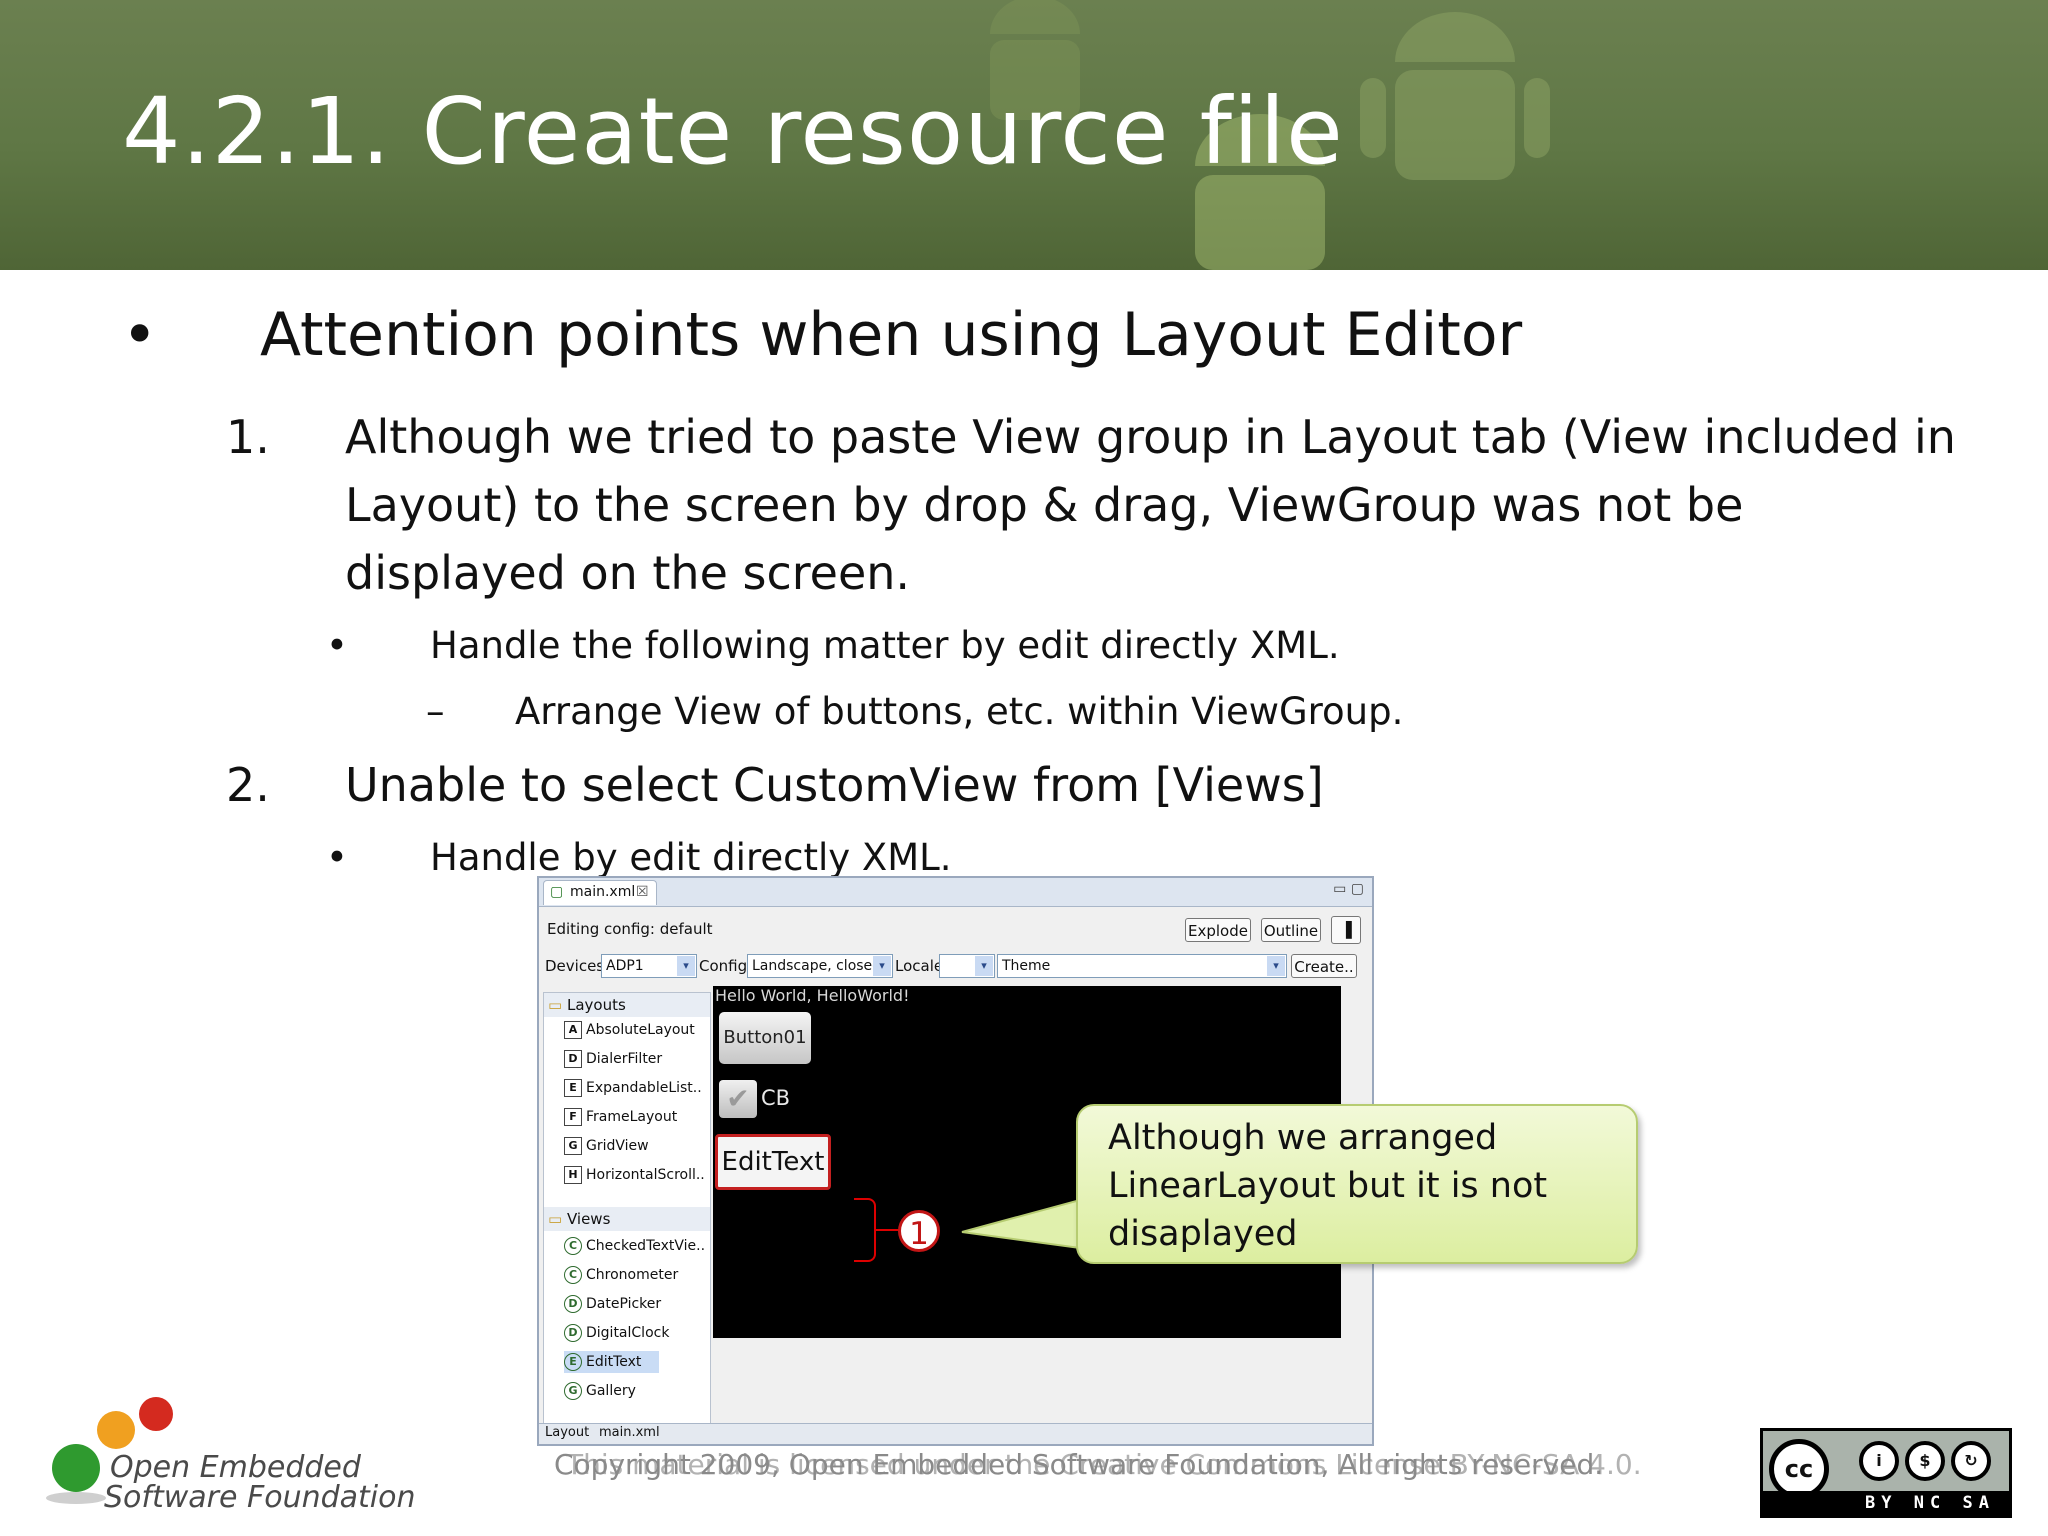  What do you see at coordinates (627, 1005) in the screenshot?
I see `layouts-category: ▭ Layouts` at bounding box center [627, 1005].